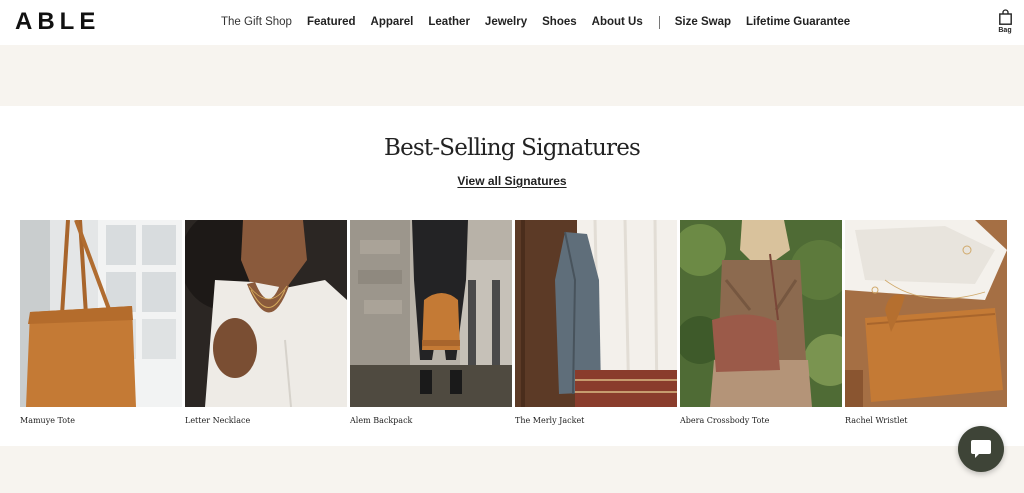 This screenshot has height=493, width=1024. What do you see at coordinates (926, 313) in the screenshot?
I see `product-image-rachel-wristlet` at bounding box center [926, 313].